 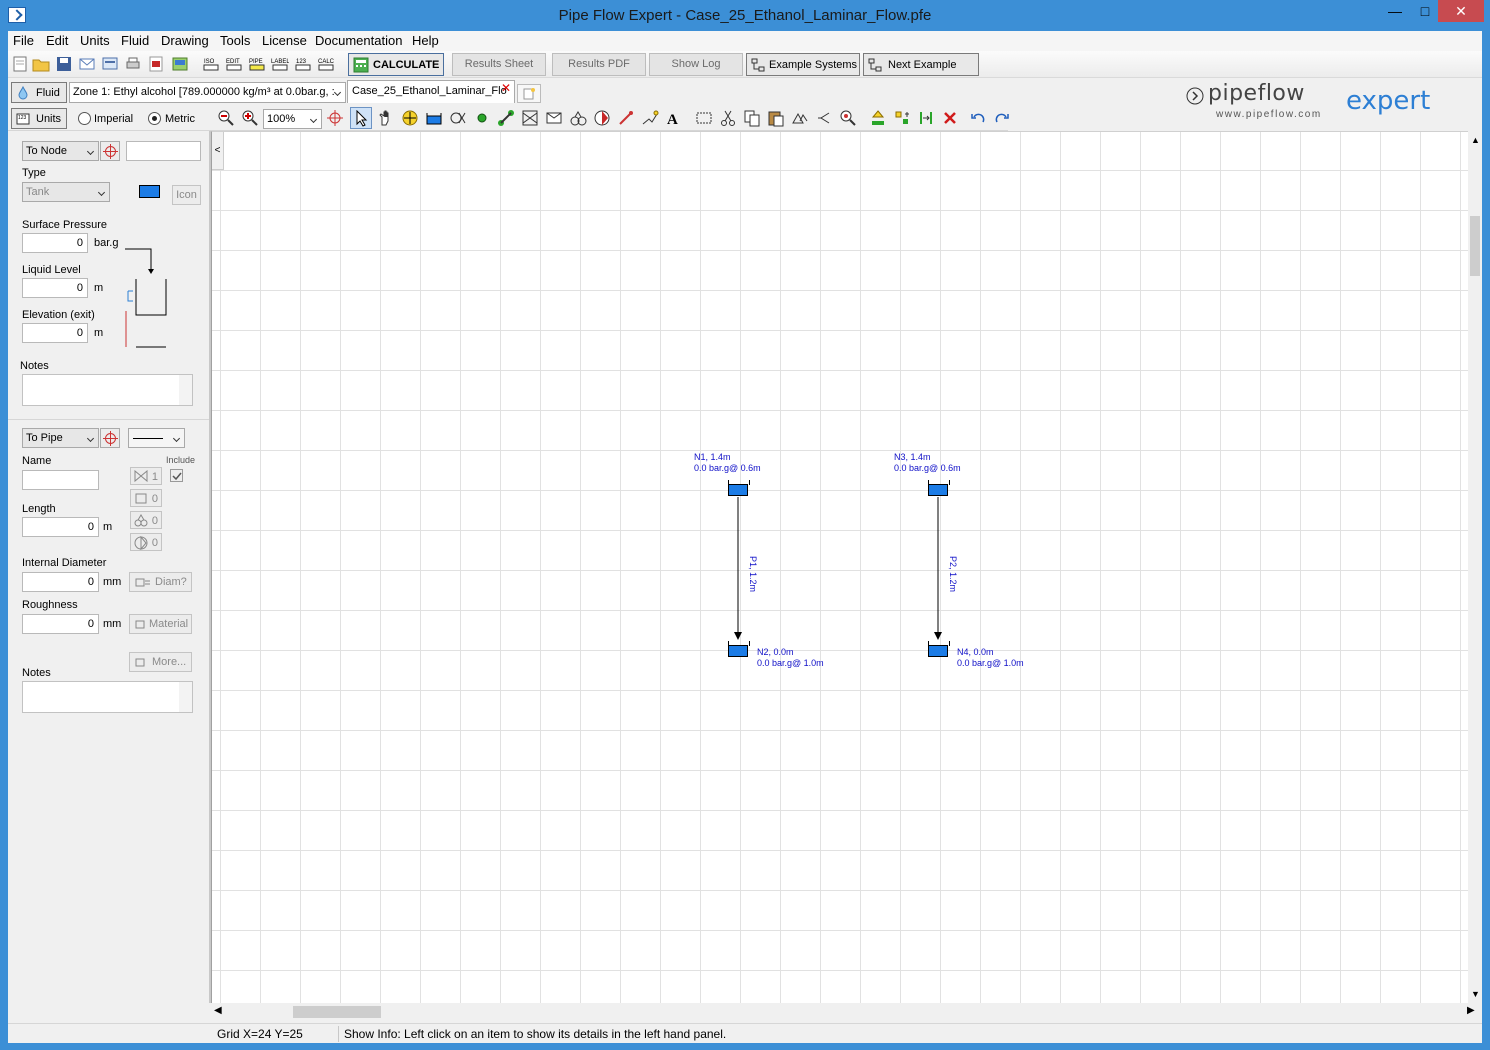 I want to click on menu-edit: Edit, so click(x=57, y=40).